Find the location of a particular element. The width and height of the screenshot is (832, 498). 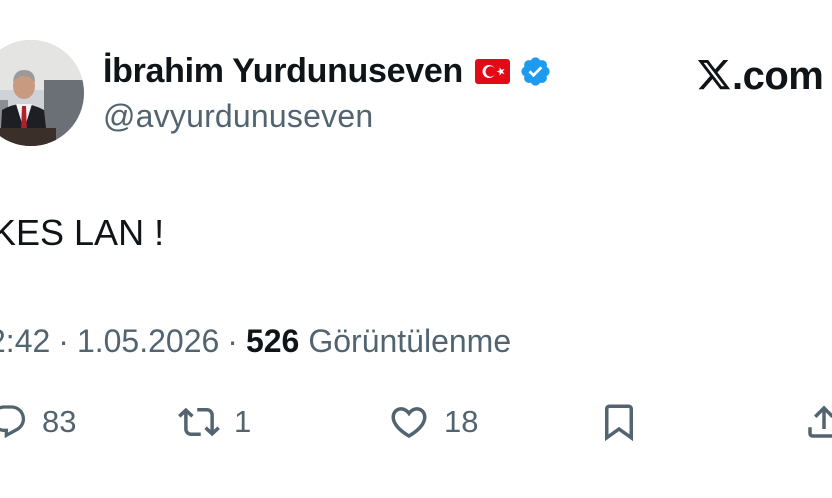

tweet-text: KES LAN ! is located at coordinates (82, 232).